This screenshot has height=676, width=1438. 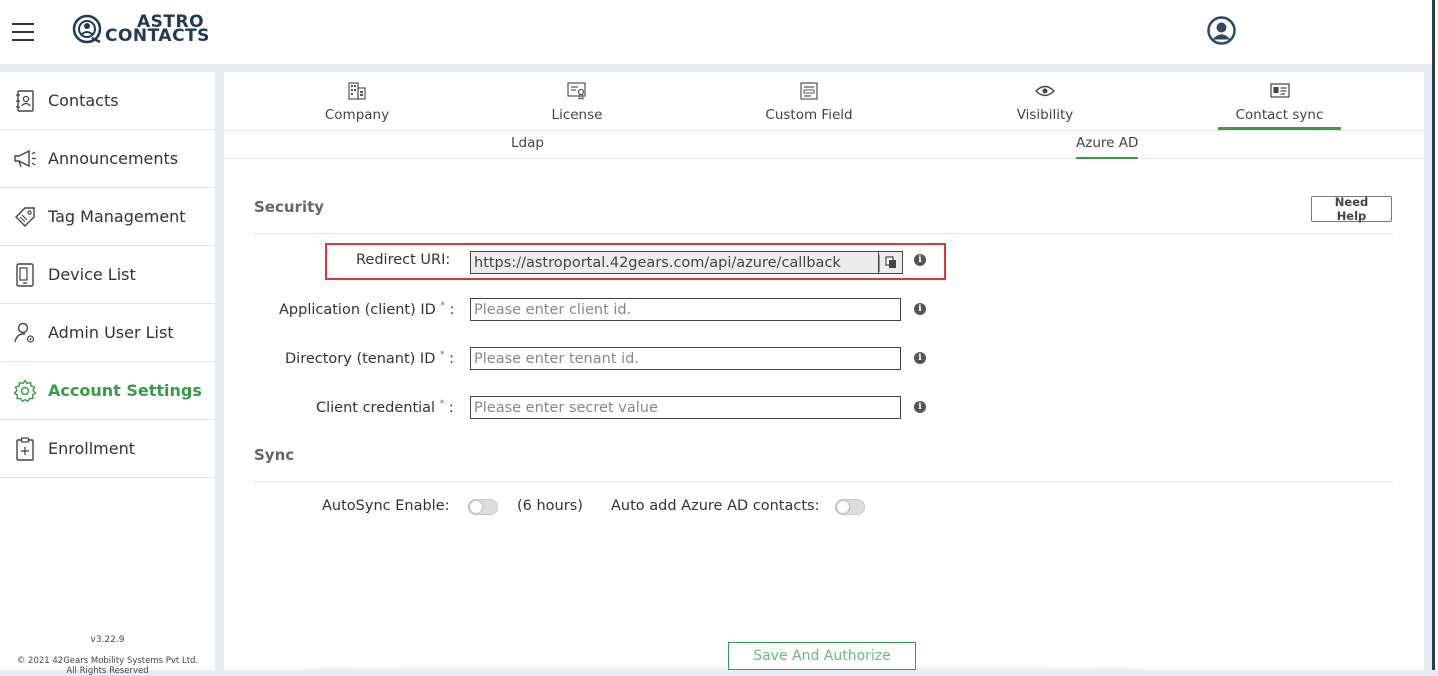 What do you see at coordinates (716, 32) in the screenshot?
I see `top-header: ASTRO CONTACTS` at bounding box center [716, 32].